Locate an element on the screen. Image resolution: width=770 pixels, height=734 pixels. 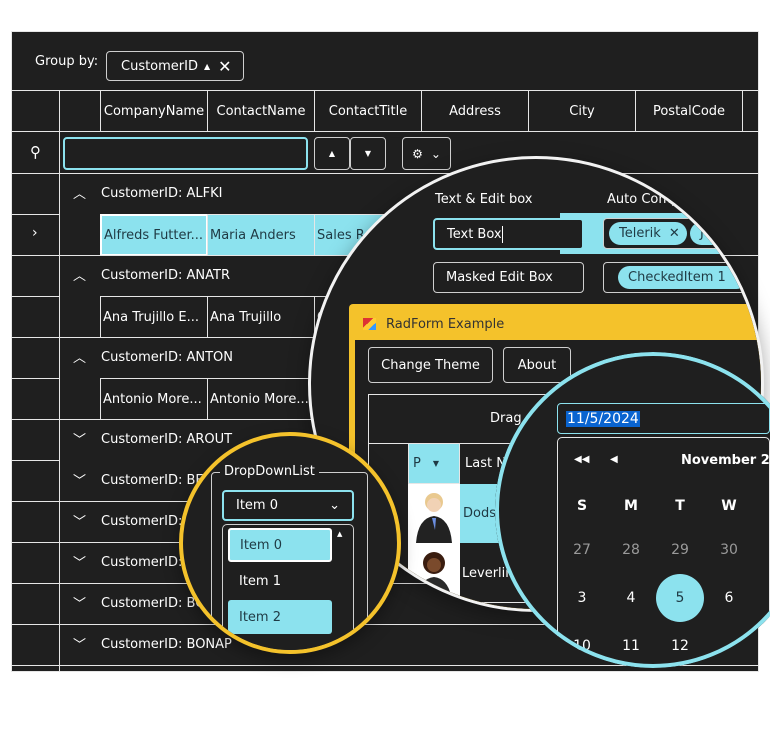
text-edit-label: Text & Edit box is located at coordinates (484, 199).